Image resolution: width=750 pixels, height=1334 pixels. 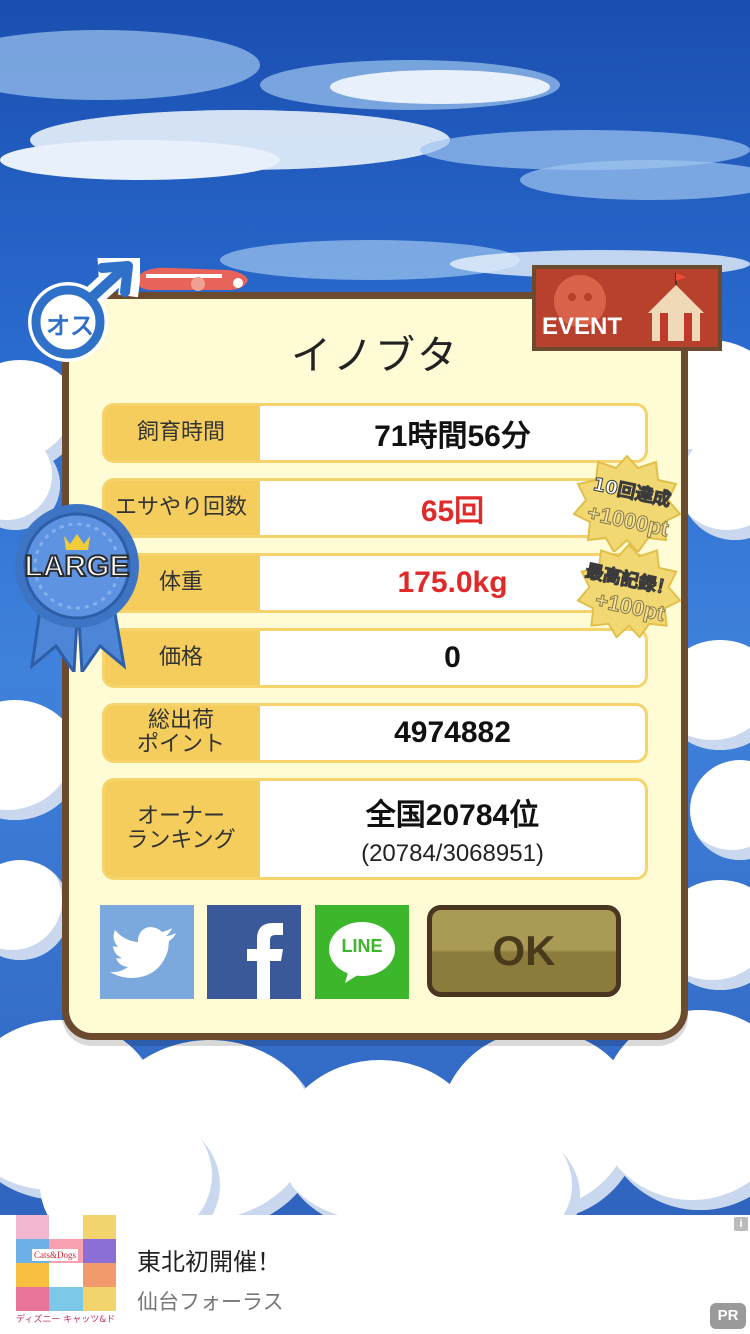 What do you see at coordinates (77, 588) in the screenshot?
I see `large-size-ribbon-icon` at bounding box center [77, 588].